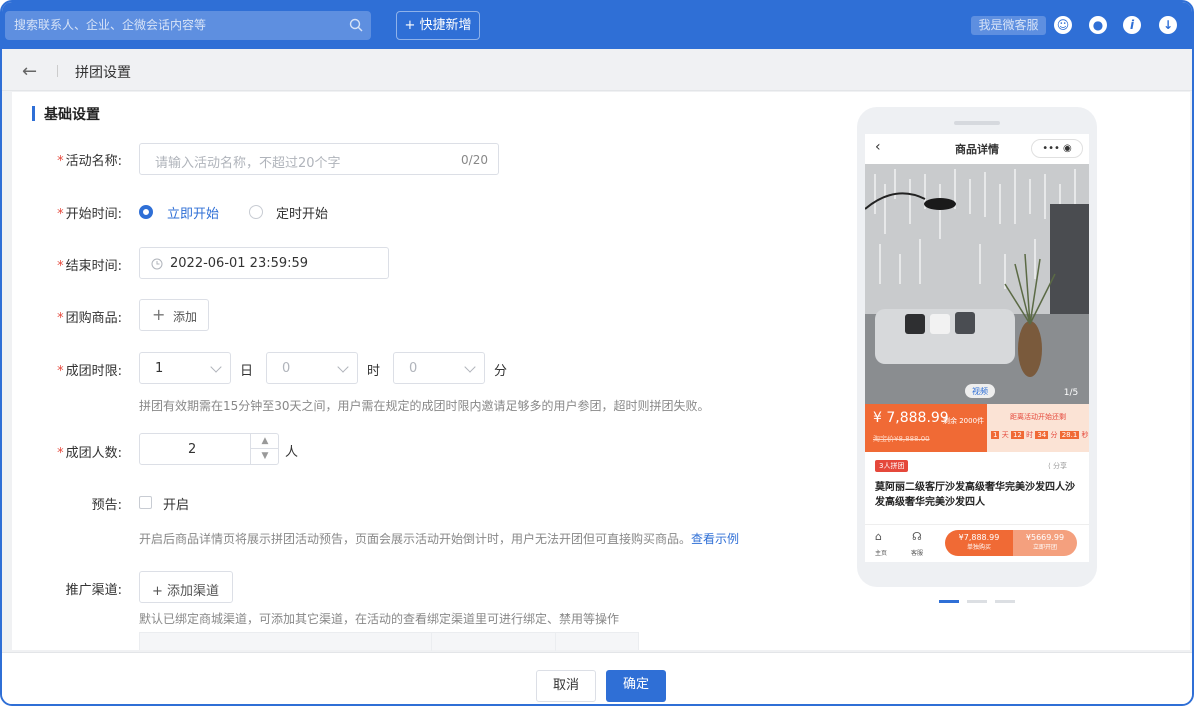 The width and height of the screenshot is (1194, 706). I want to click on day-unit: 日, so click(247, 371).